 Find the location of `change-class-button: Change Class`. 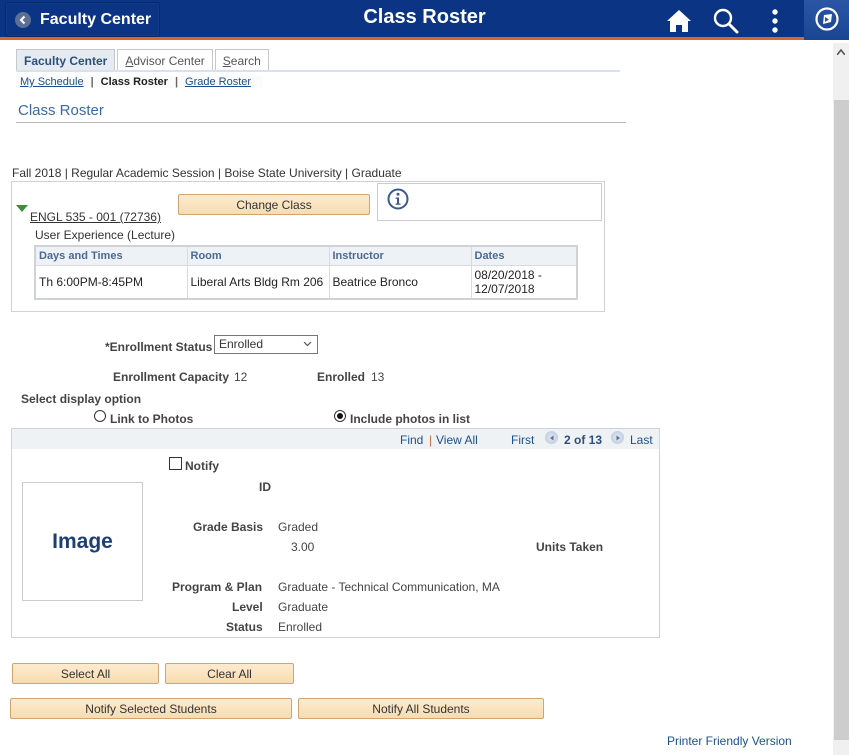

change-class-button: Change Class is located at coordinates (274, 204).